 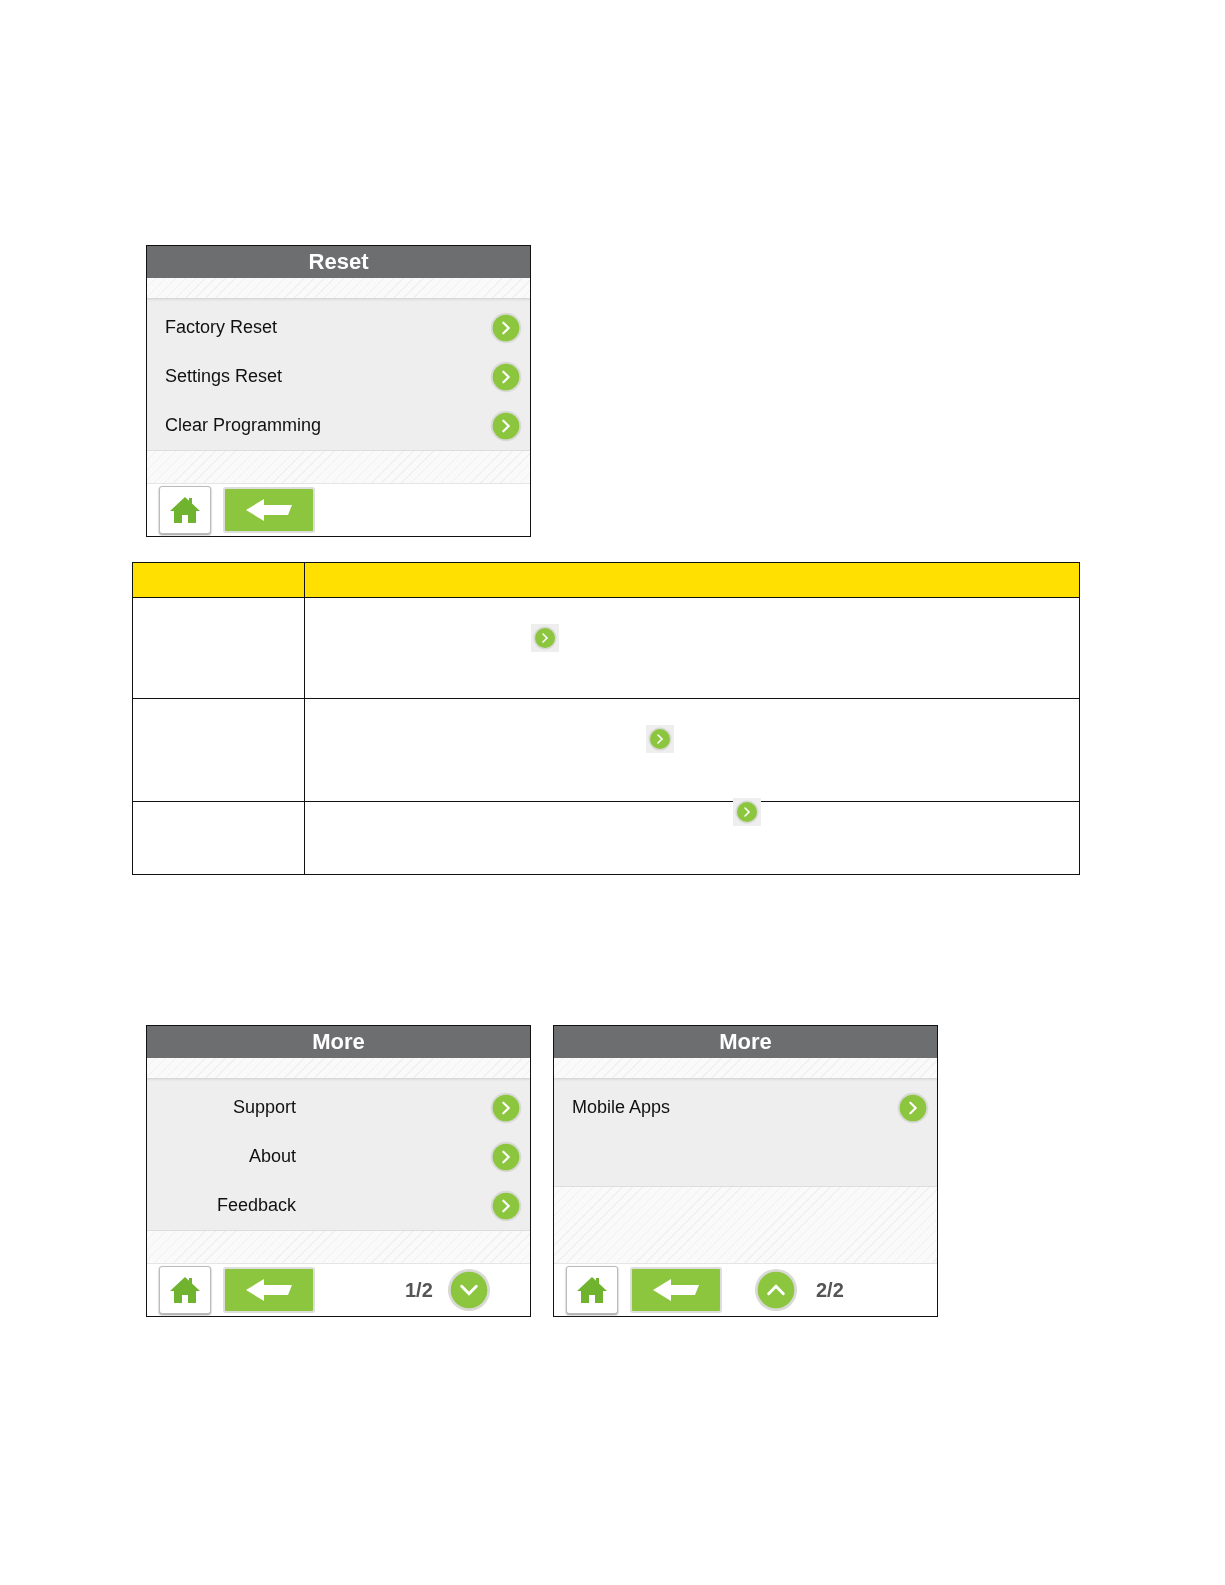 What do you see at coordinates (734, 1107) in the screenshot?
I see `menu-item-label: Mobile Apps` at bounding box center [734, 1107].